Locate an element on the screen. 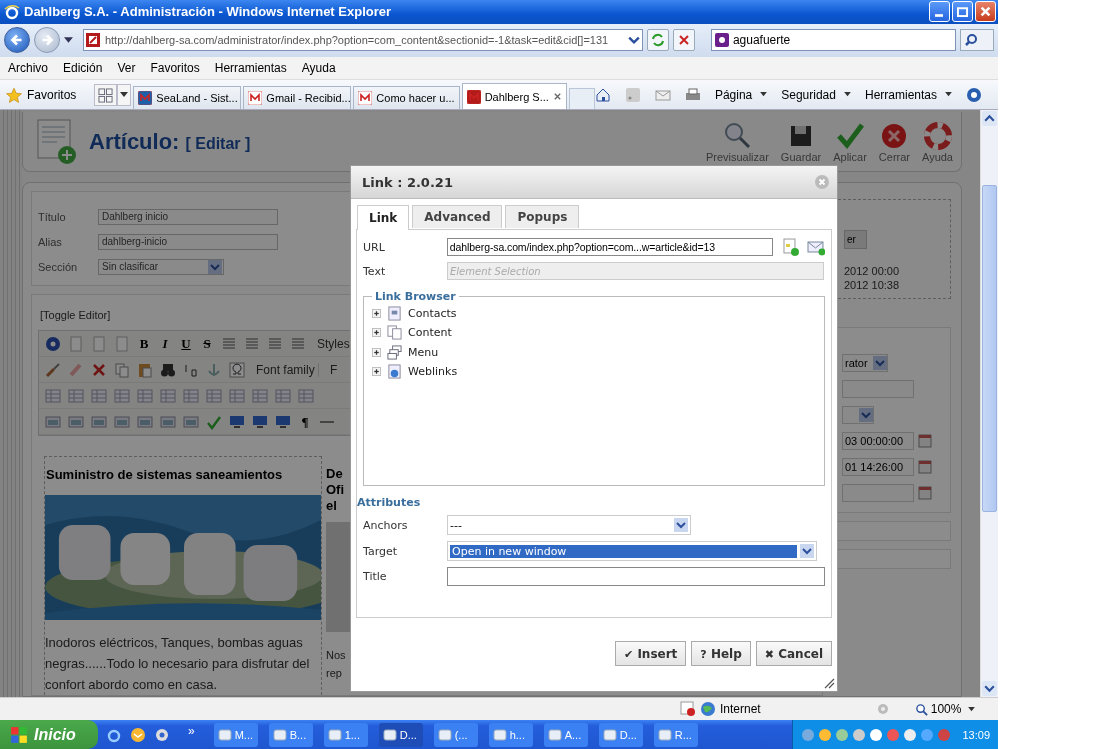 This screenshot has width=1100, height=749. column-heading-text: De is located at coordinates (335, 474).